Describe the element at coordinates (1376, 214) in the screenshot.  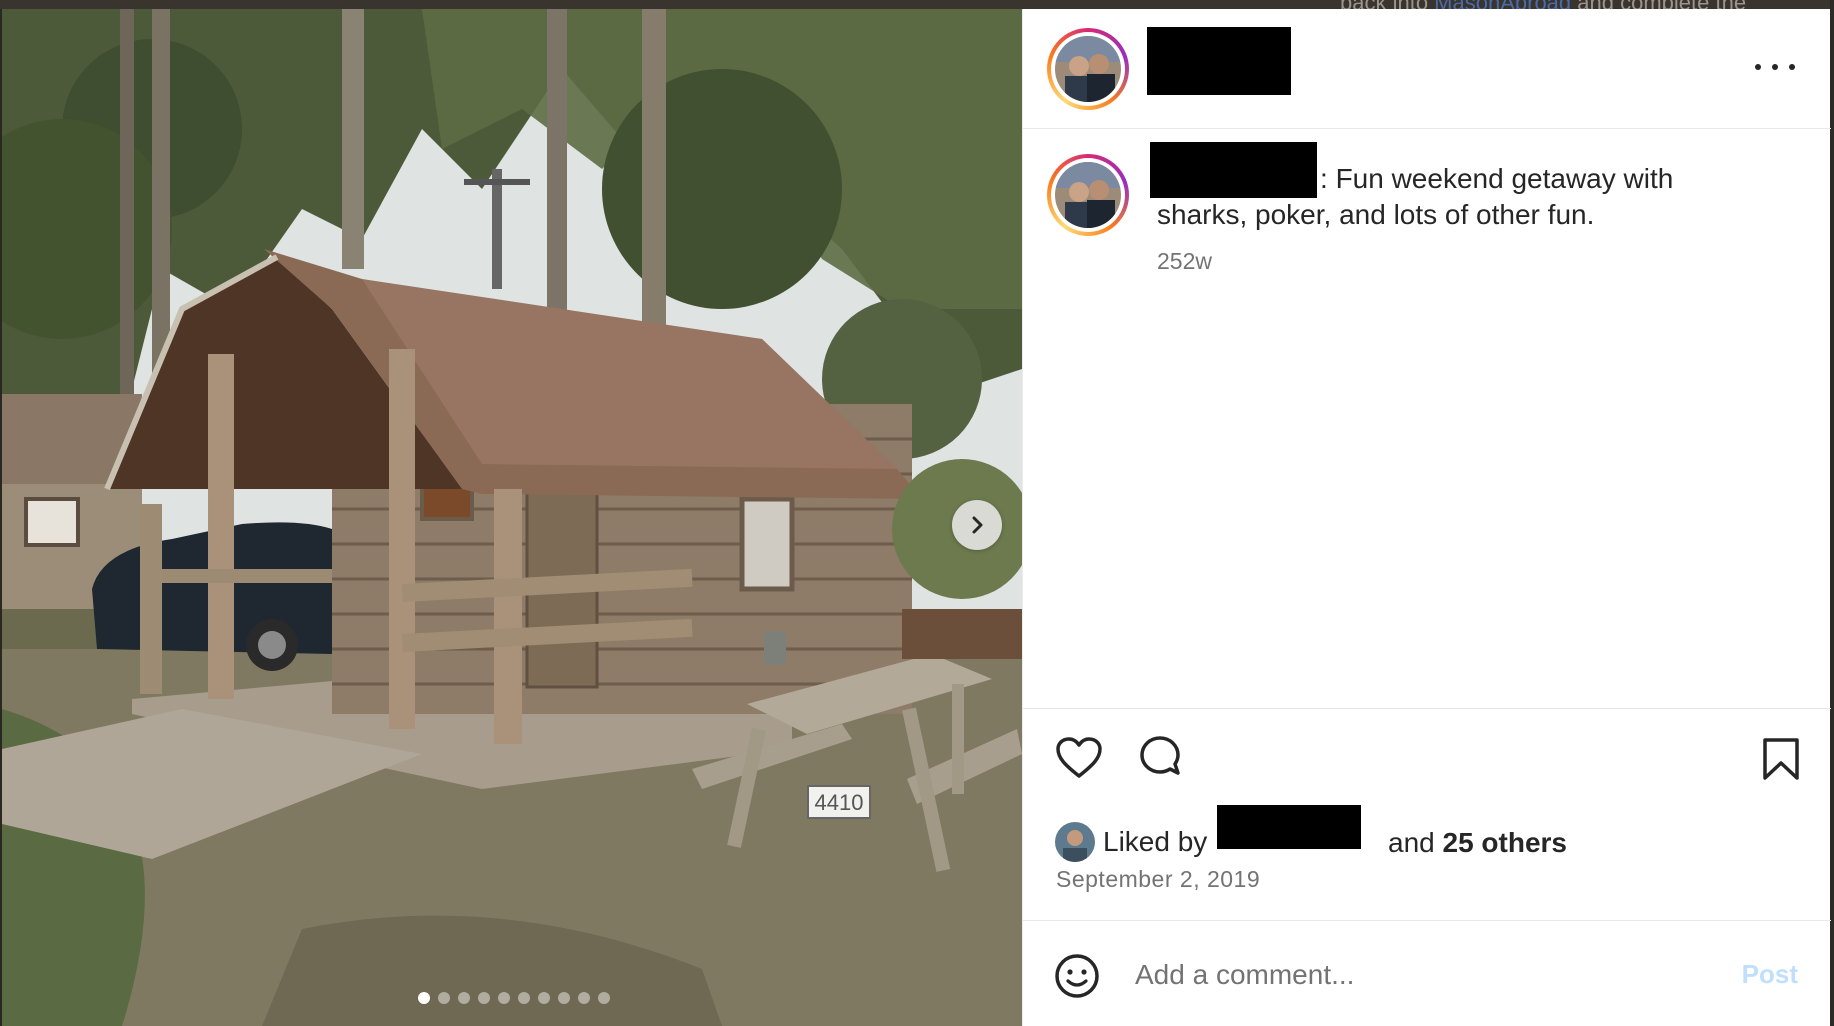
I see `caption-text-line2: sharks, poker, and lots of other fun.` at that location.